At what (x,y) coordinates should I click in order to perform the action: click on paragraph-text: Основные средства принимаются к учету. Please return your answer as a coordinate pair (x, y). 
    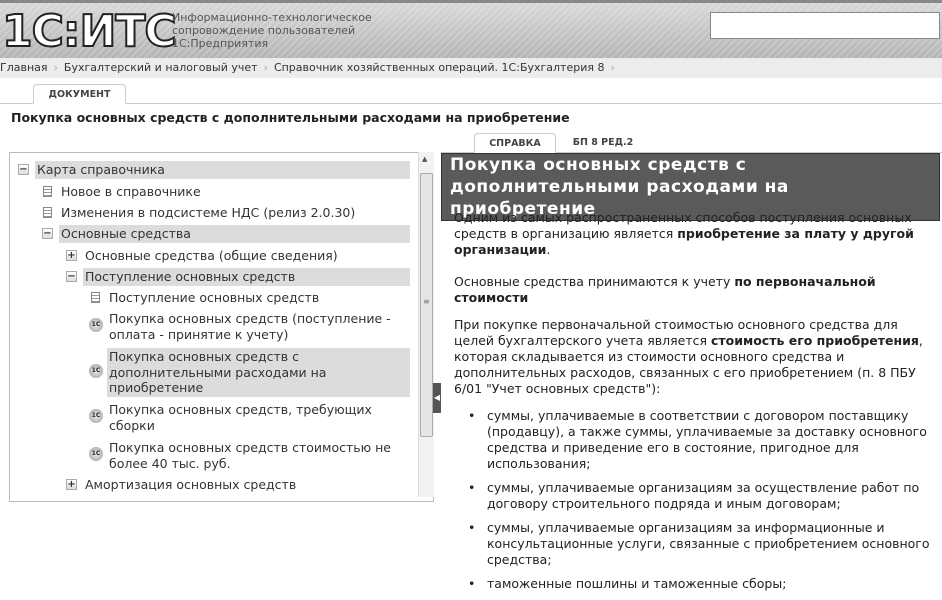
    Looking at the image, I should click on (594, 281).